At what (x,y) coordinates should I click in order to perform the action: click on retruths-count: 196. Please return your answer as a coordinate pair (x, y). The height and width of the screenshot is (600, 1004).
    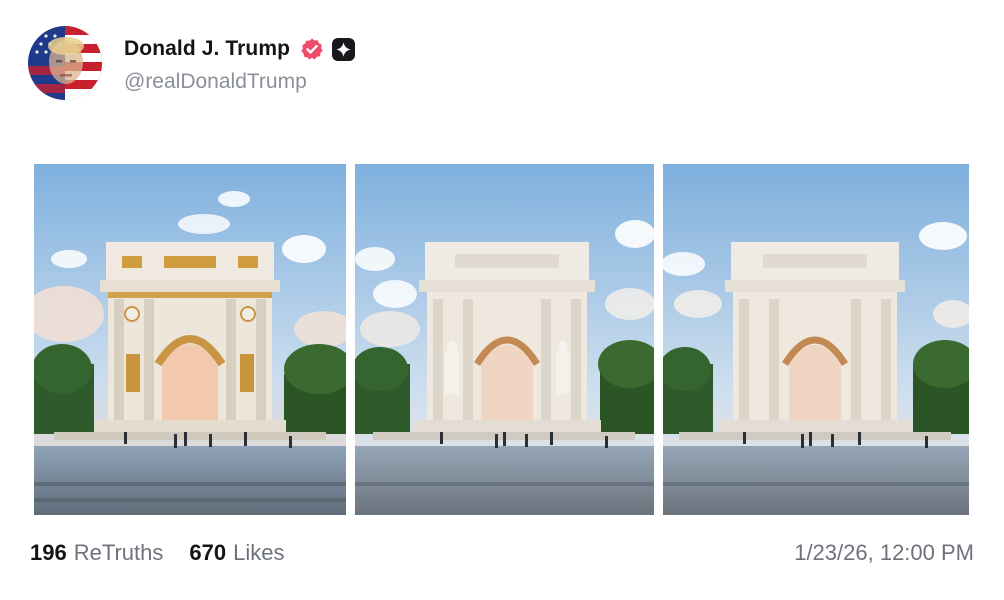
    Looking at the image, I should click on (48, 553).